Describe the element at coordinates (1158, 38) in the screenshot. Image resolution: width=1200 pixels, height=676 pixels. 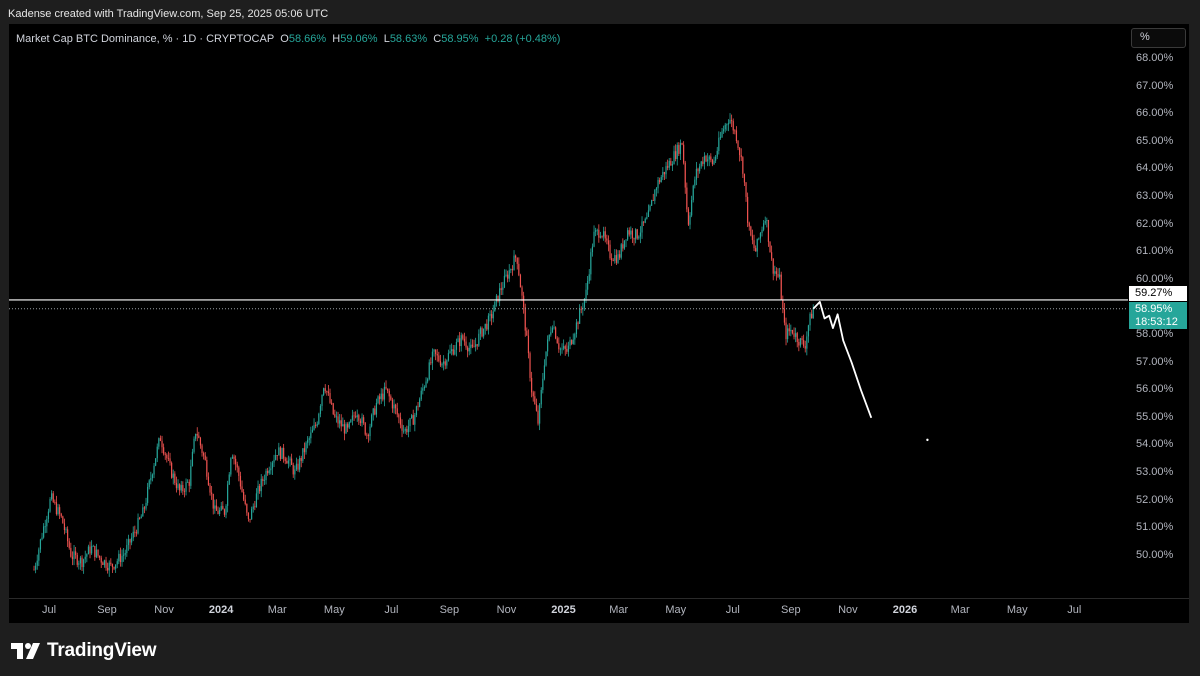
I see `percent-scale-button: %` at that location.